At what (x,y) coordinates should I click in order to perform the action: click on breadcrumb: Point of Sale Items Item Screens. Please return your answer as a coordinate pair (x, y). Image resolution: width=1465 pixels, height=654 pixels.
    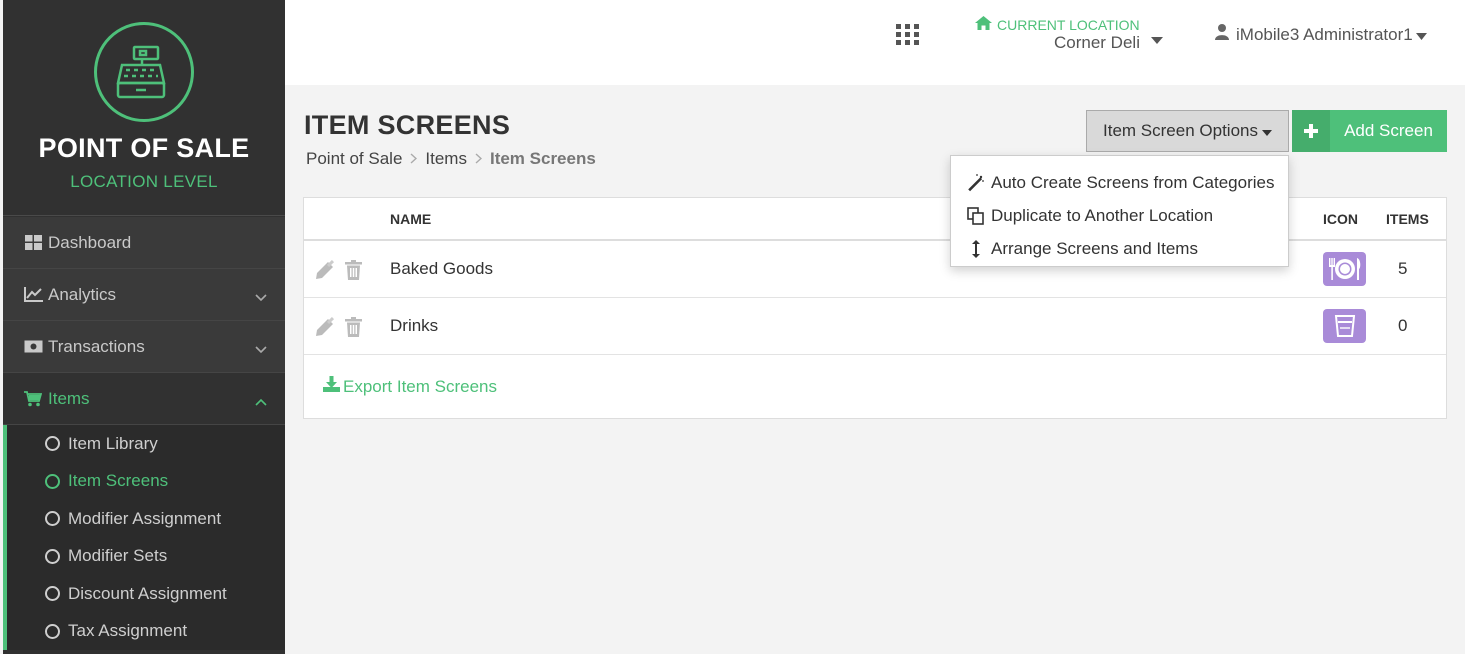
    Looking at the image, I should click on (451, 159).